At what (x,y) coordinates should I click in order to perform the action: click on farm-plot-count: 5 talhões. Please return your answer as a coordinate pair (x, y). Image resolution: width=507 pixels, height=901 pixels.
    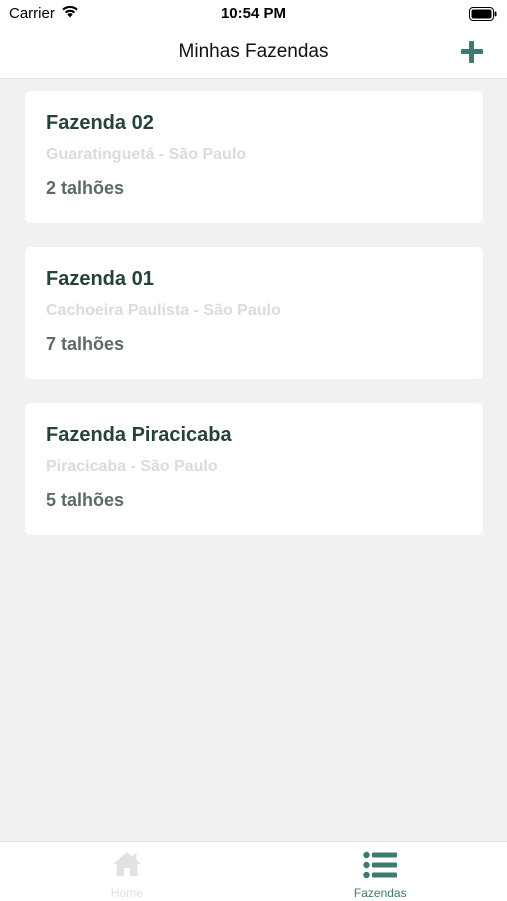
    Looking at the image, I should click on (264, 500).